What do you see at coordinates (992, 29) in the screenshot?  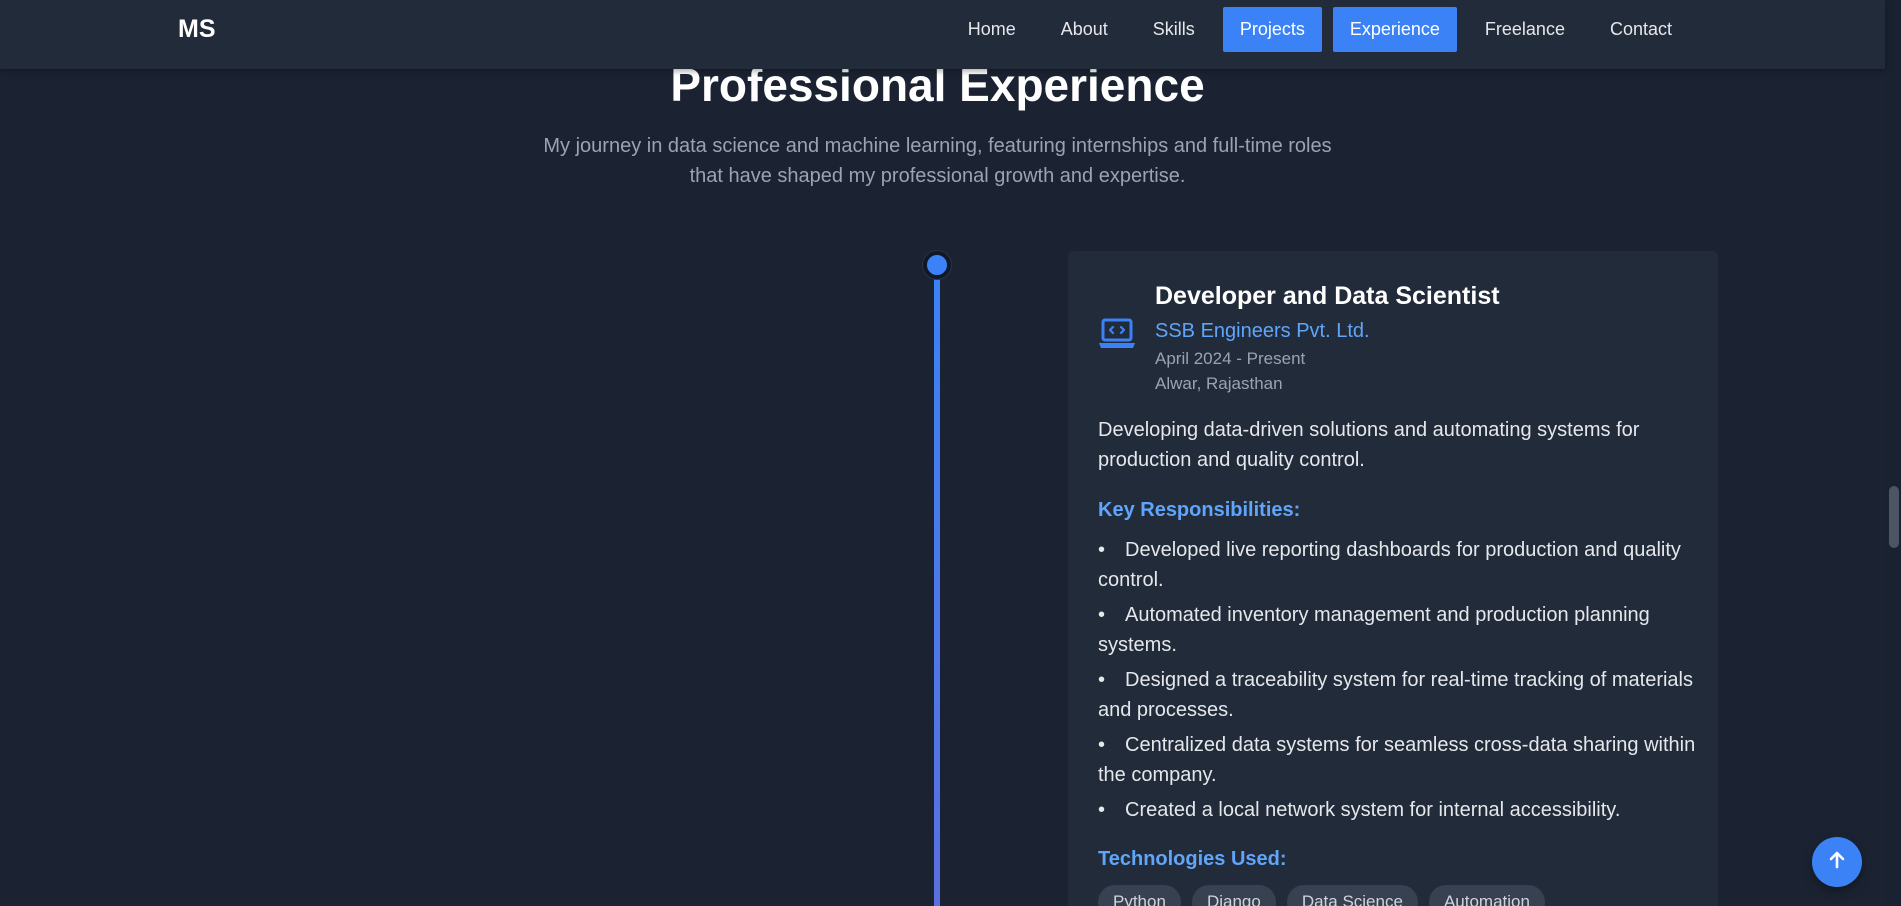 I see `nav-link-home: Home` at bounding box center [992, 29].